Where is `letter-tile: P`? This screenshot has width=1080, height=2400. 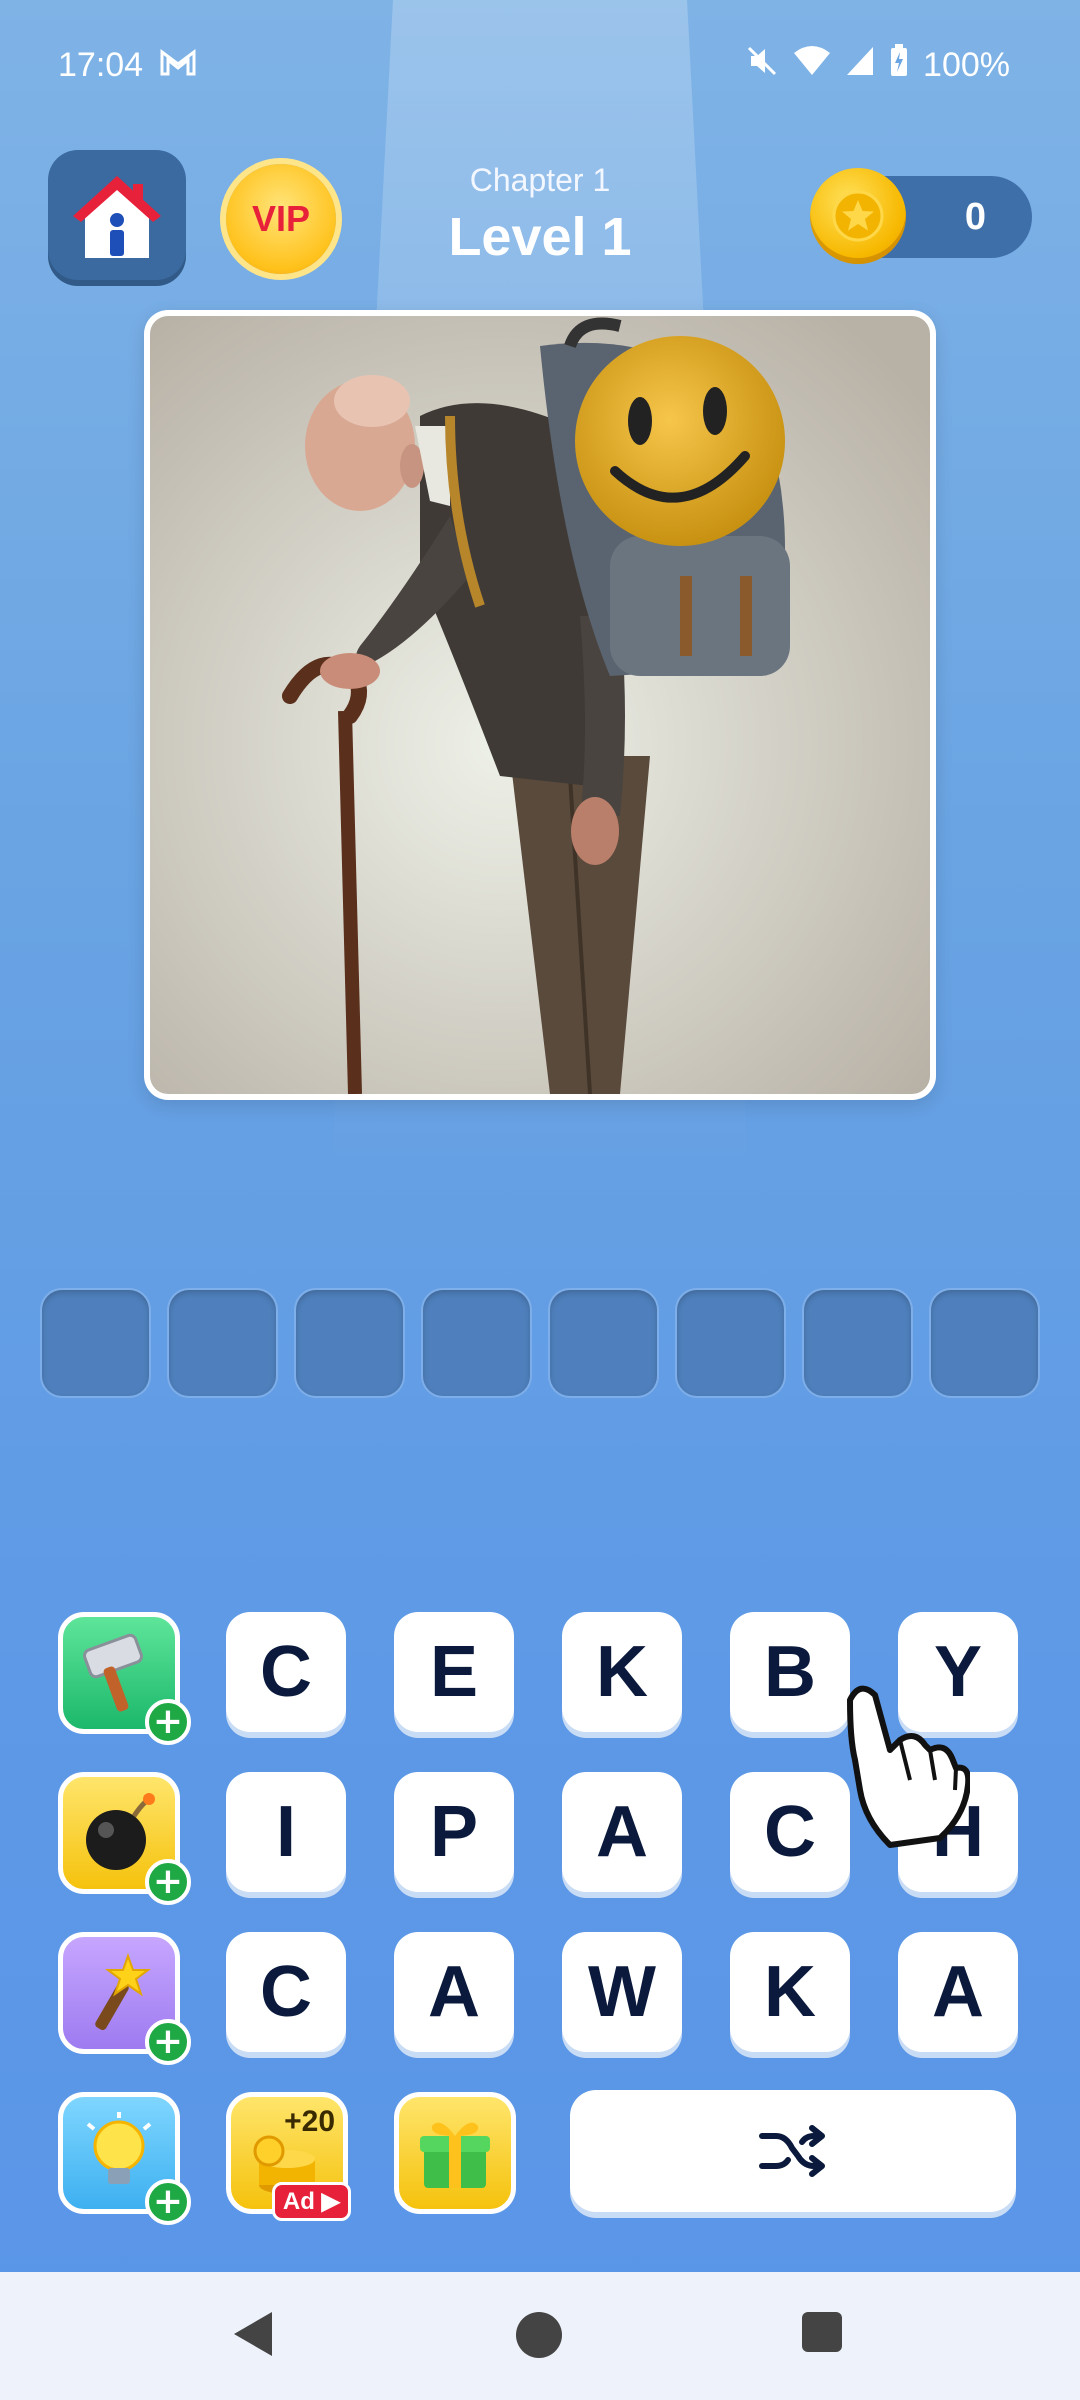
letter-tile: P is located at coordinates (454, 1832).